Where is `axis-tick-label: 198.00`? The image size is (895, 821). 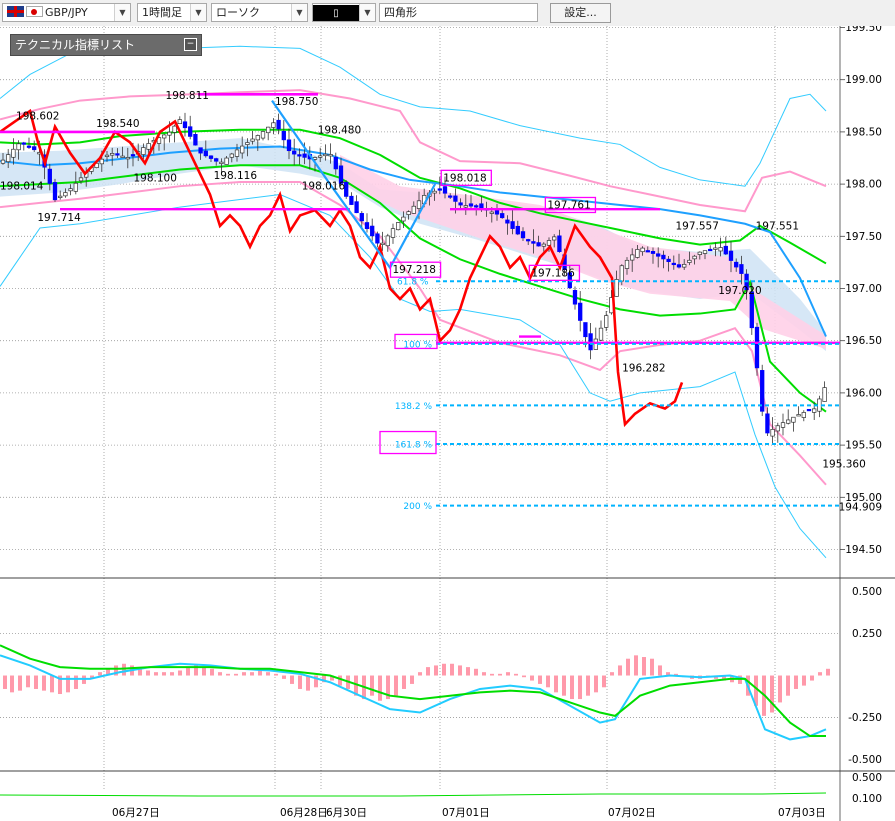
axis-tick-label: 198.00 is located at coordinates (863, 185).